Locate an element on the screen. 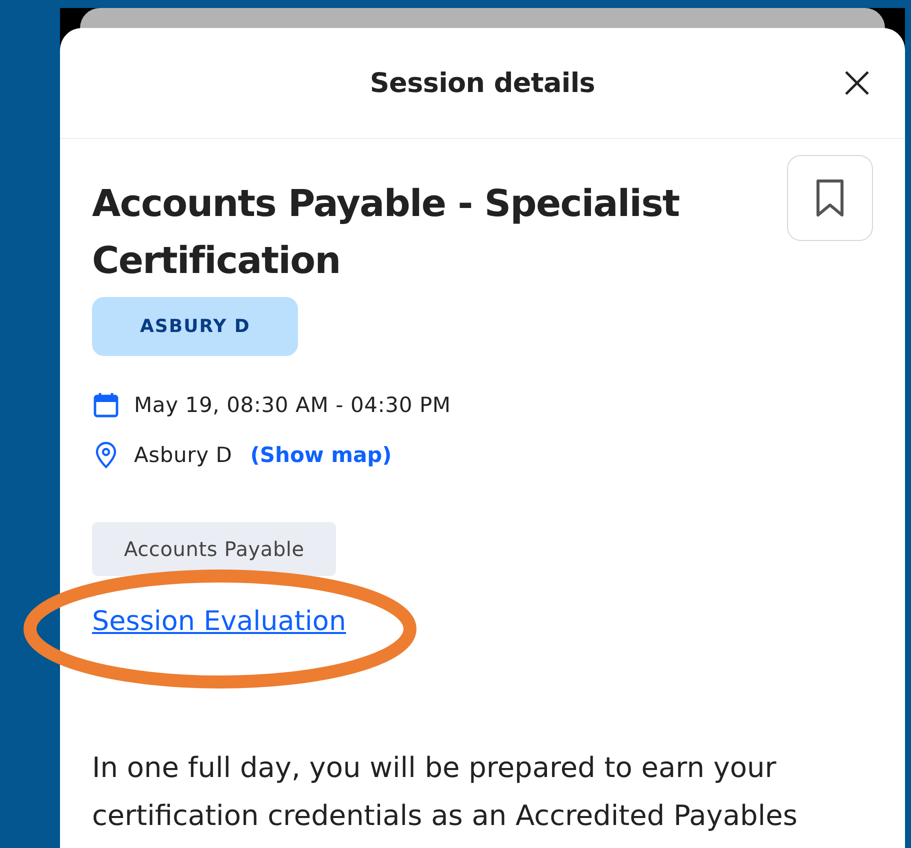  close-icon is located at coordinates (857, 83).